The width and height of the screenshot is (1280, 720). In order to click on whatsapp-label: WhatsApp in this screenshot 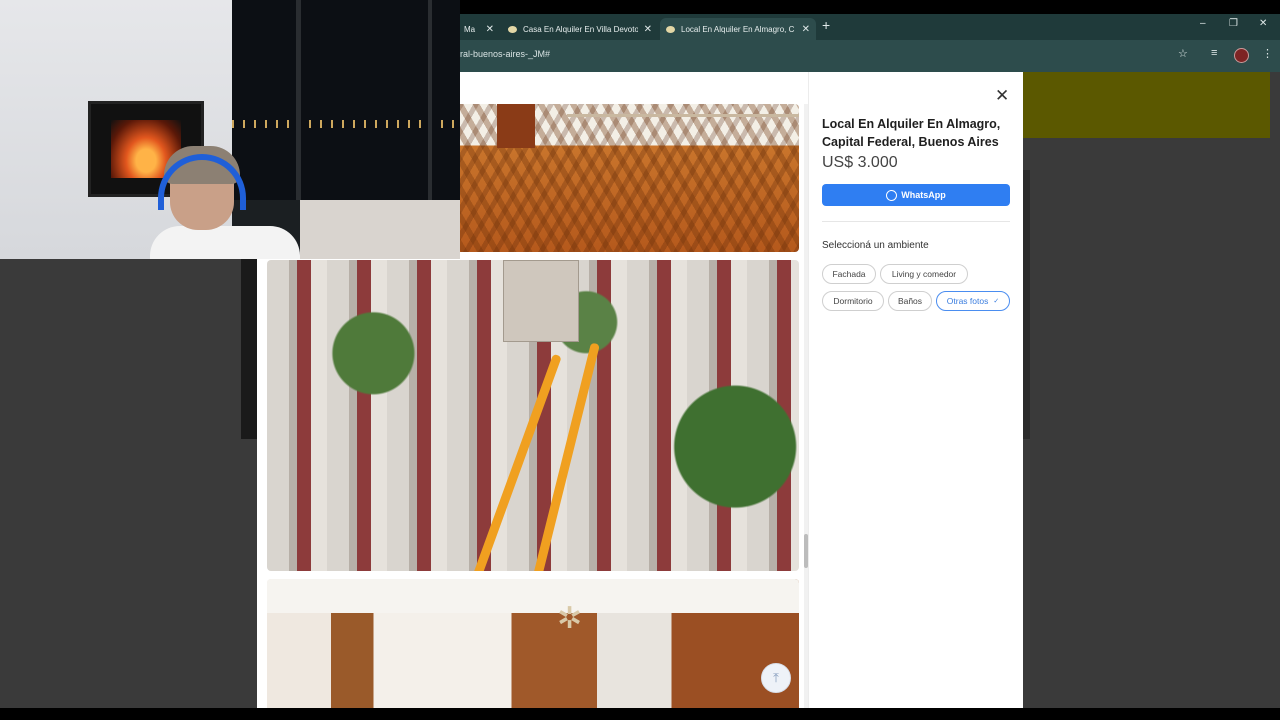, I will do `click(923, 195)`.